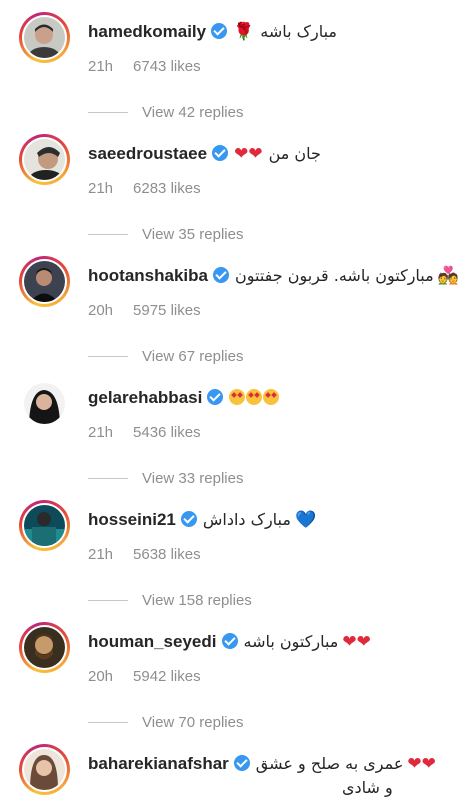  Describe the element at coordinates (193, 356) in the screenshot. I see `view-replies-label: View 67 replies` at that location.